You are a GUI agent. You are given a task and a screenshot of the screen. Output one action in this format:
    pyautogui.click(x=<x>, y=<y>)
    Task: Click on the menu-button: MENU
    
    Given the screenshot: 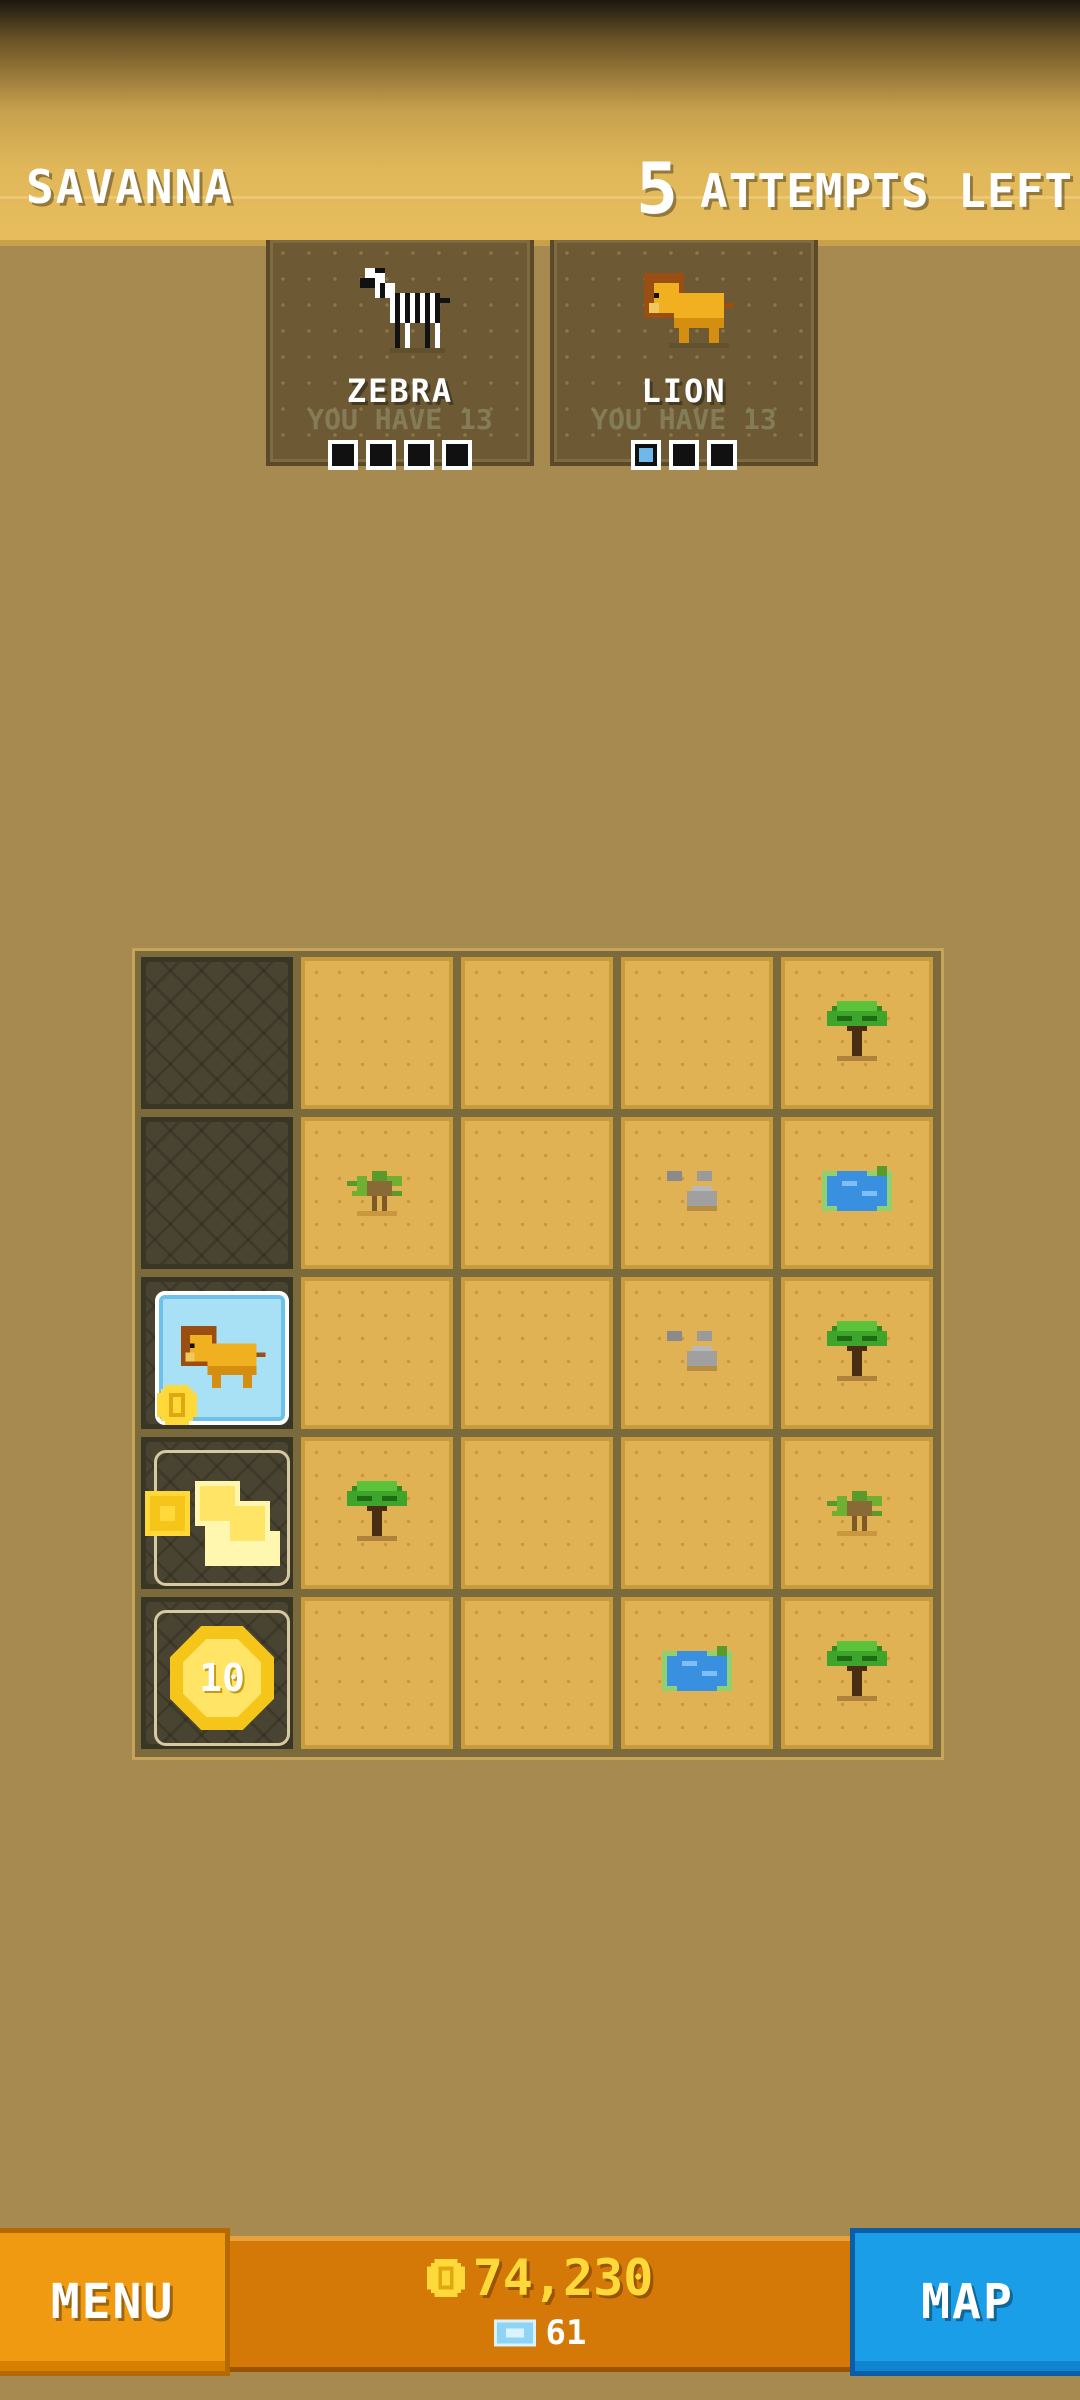 What is the action you would take?
    pyautogui.click(x=115, y=2302)
    